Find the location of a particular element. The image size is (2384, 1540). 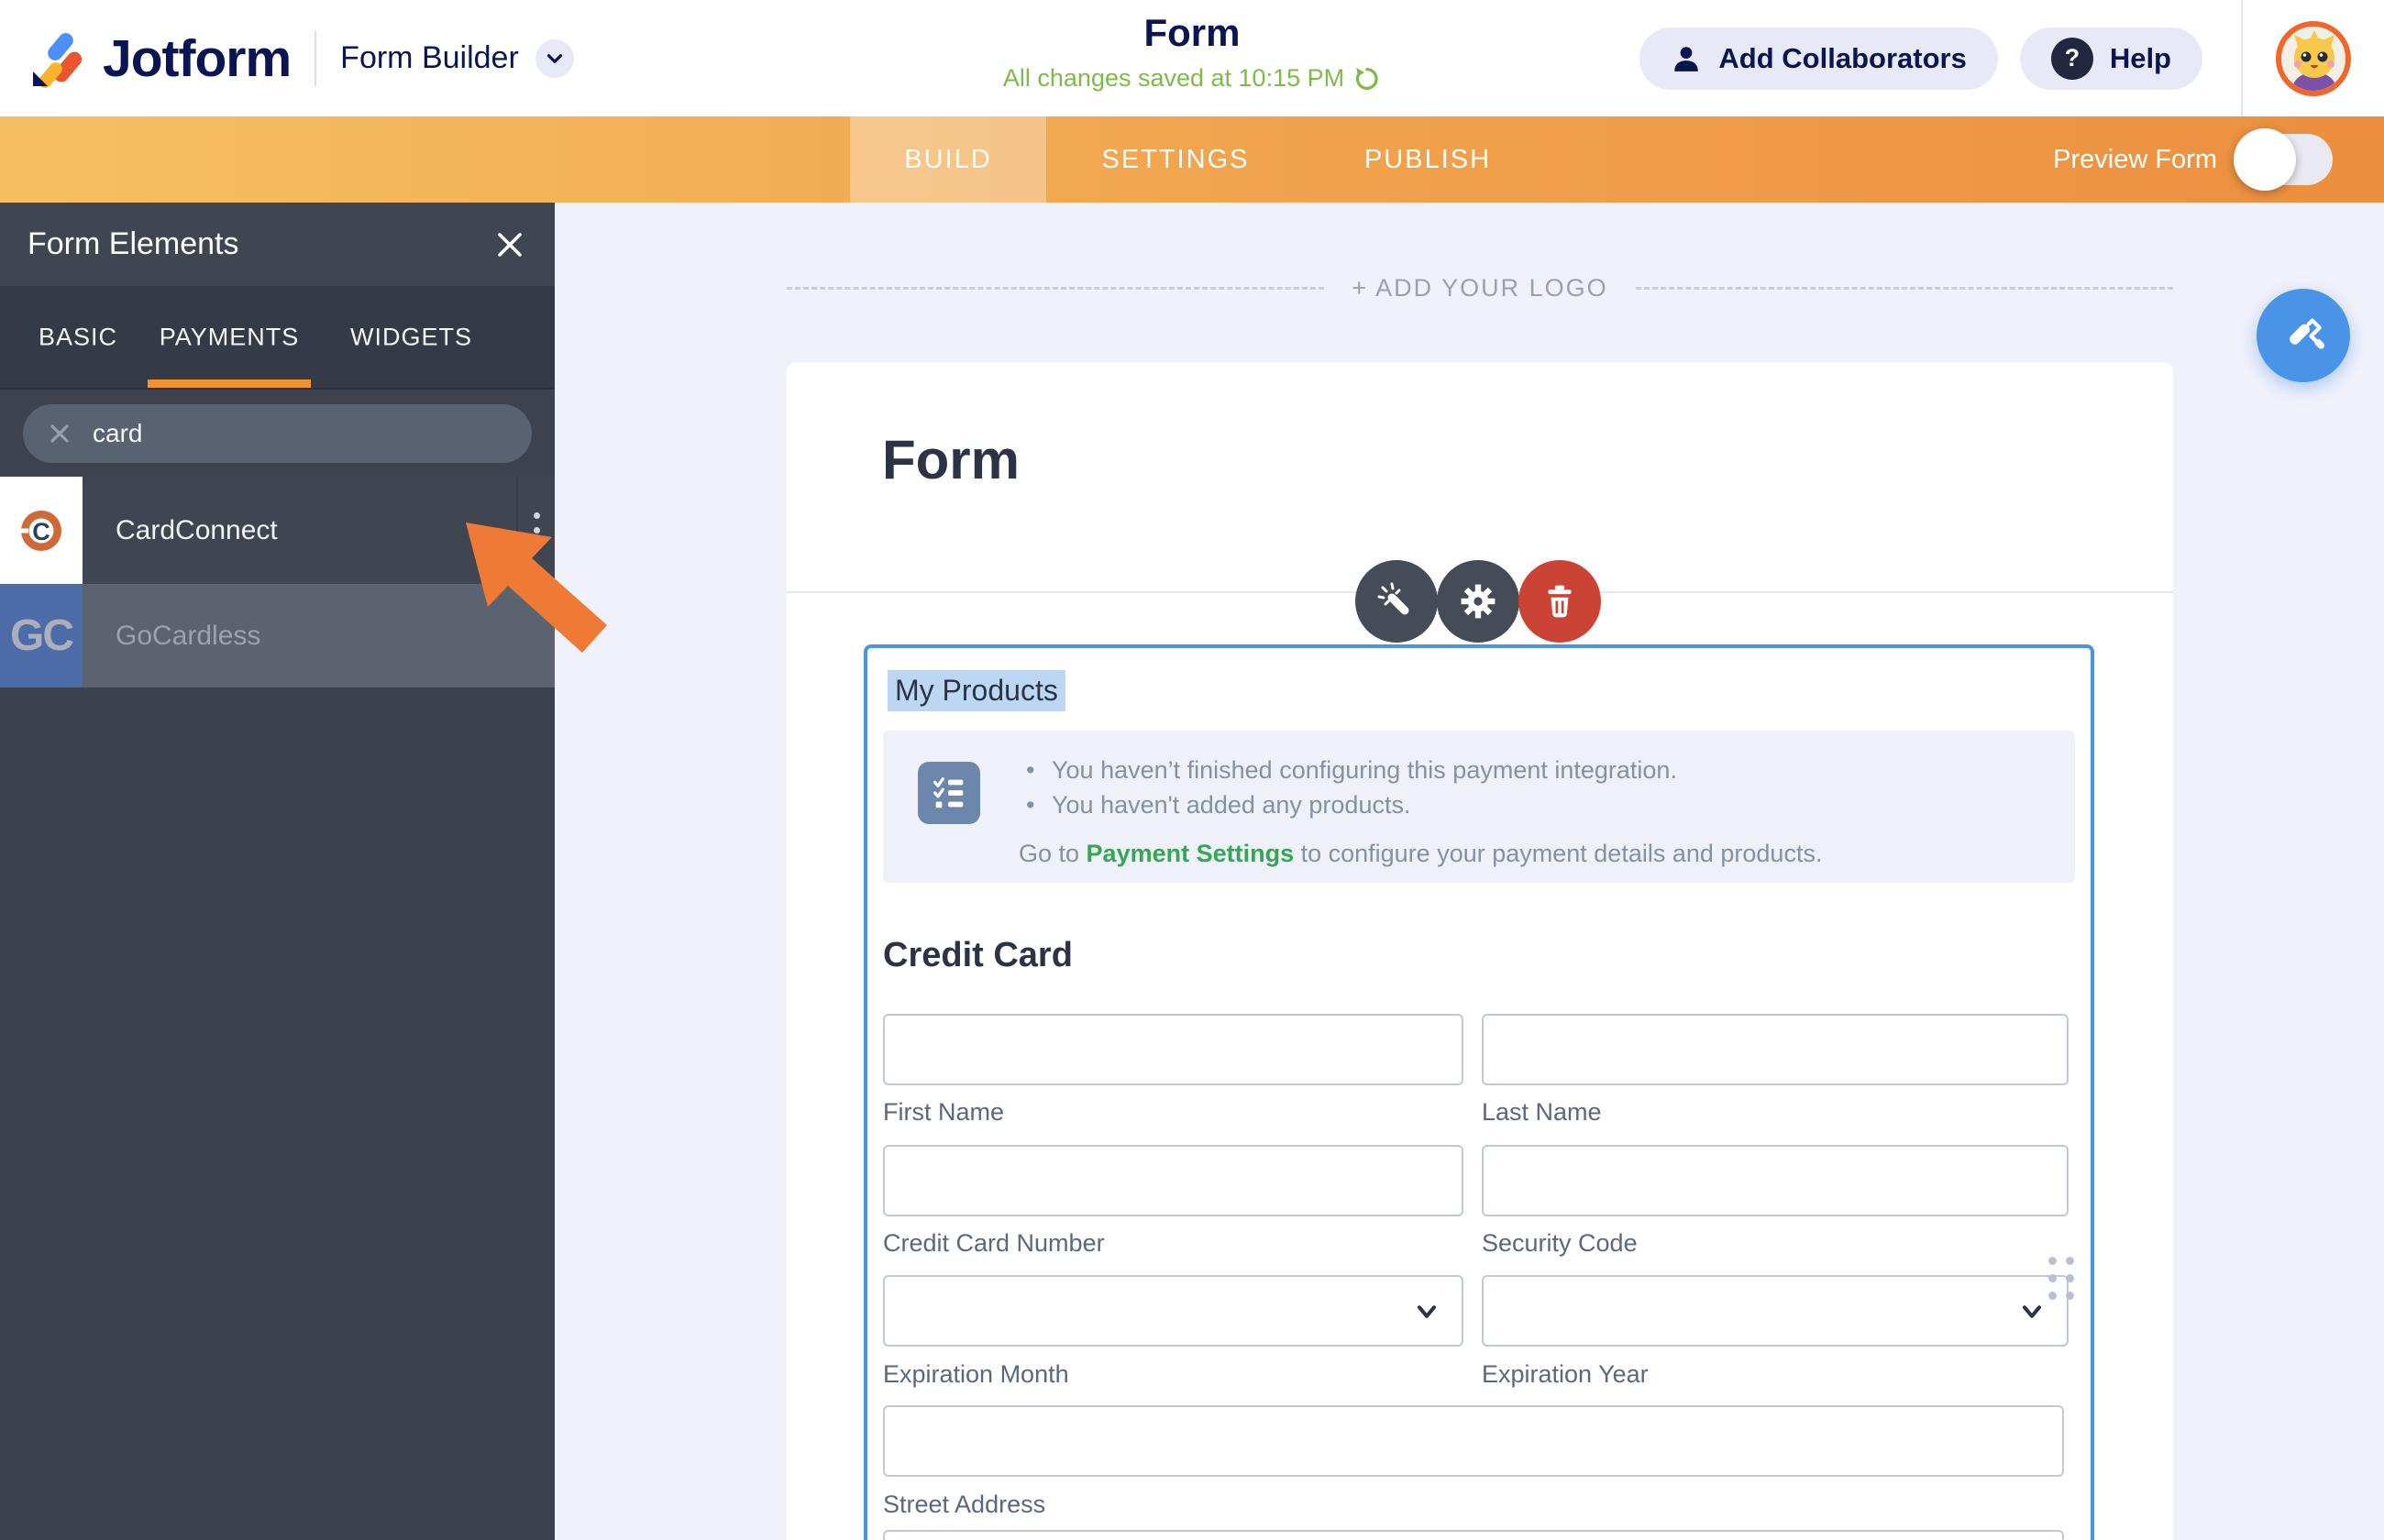

security-code-input is located at coordinates (1776, 1180).